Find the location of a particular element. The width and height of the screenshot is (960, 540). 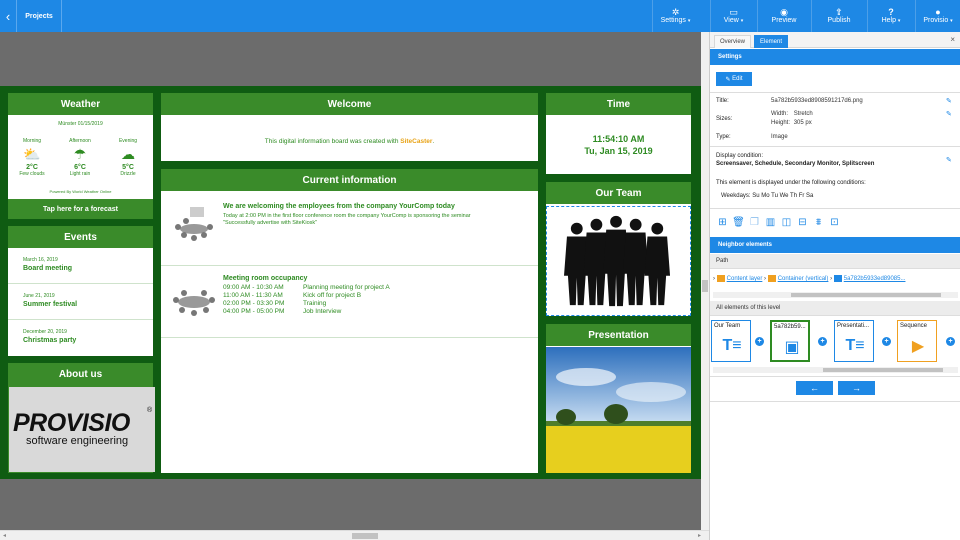

cards-scrollbar is located at coordinates (835, 370).